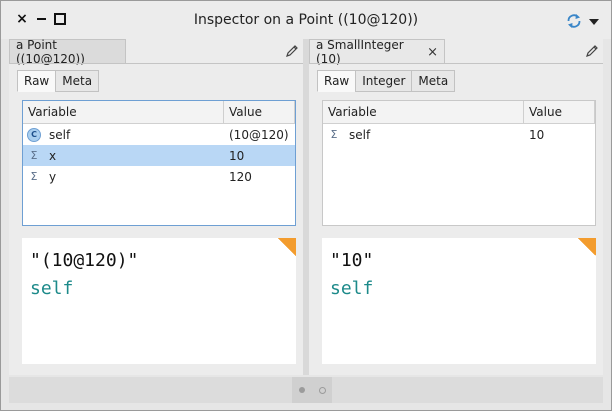  Describe the element at coordinates (53, 155) in the screenshot. I see `variable-name: x` at that location.